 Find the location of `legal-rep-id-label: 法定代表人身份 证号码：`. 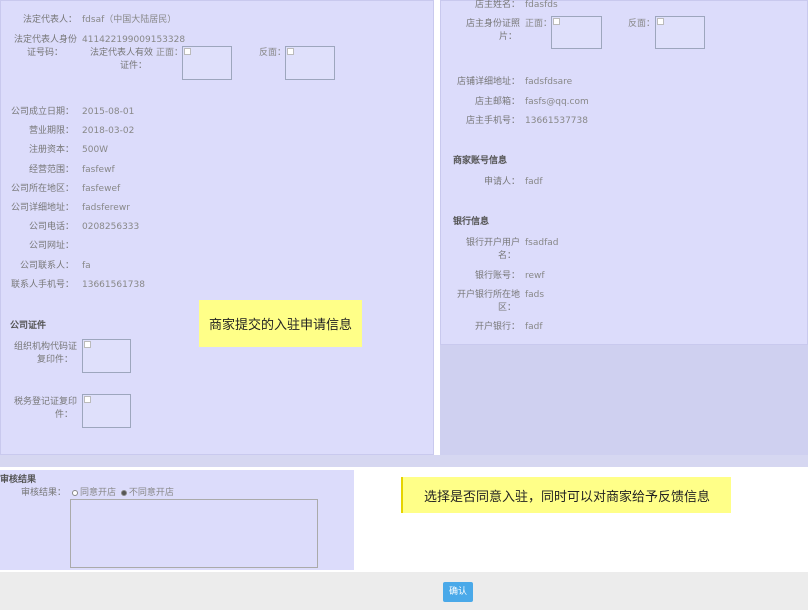

legal-rep-id-label: 法定代表人身份 证号码： is located at coordinates (39, 47).